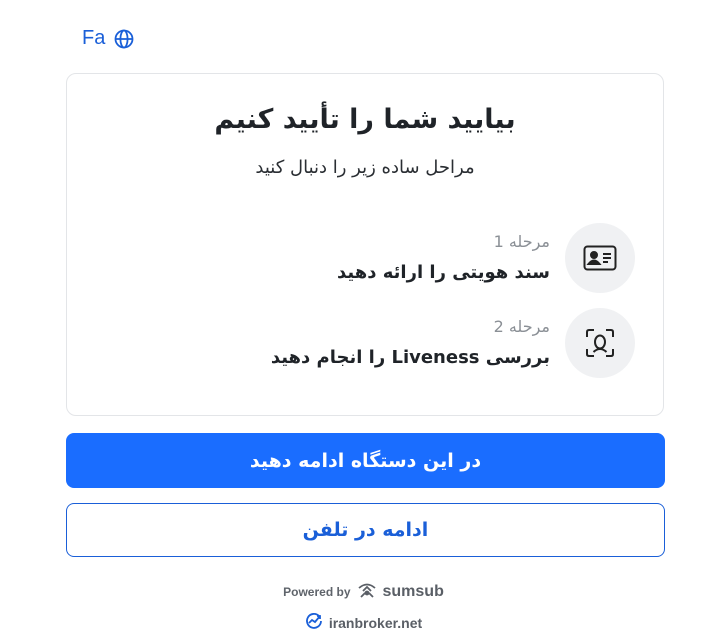  What do you see at coordinates (600, 258) in the screenshot?
I see `id-card-icon` at bounding box center [600, 258].